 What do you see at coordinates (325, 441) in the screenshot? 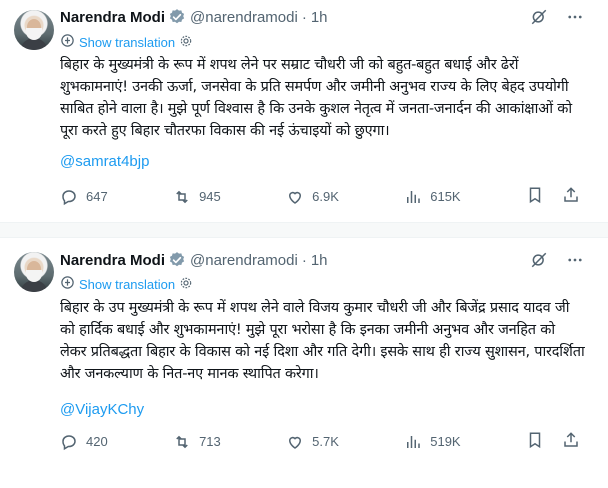
I see `like-count: 5.7K` at bounding box center [325, 441].